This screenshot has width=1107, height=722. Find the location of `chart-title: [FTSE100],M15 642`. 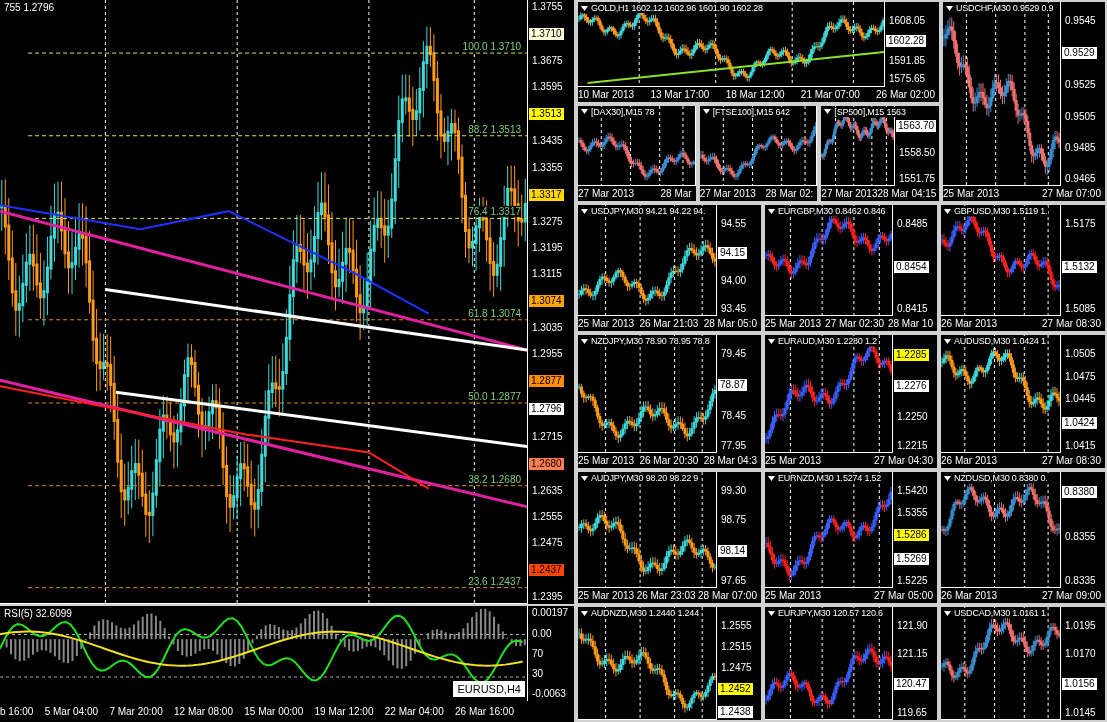

chart-title: [FTSE100],M15 642 is located at coordinates (746, 111).